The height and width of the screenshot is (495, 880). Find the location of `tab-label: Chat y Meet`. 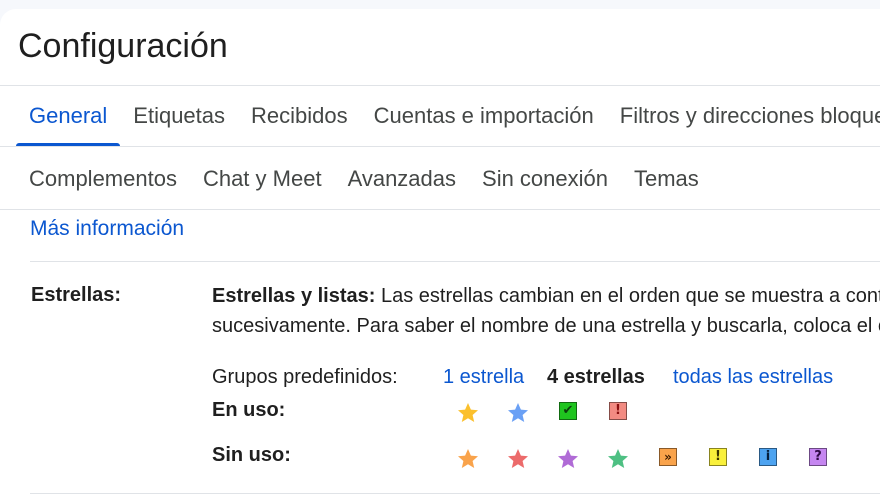

tab-label: Chat y Meet is located at coordinates (262, 178).